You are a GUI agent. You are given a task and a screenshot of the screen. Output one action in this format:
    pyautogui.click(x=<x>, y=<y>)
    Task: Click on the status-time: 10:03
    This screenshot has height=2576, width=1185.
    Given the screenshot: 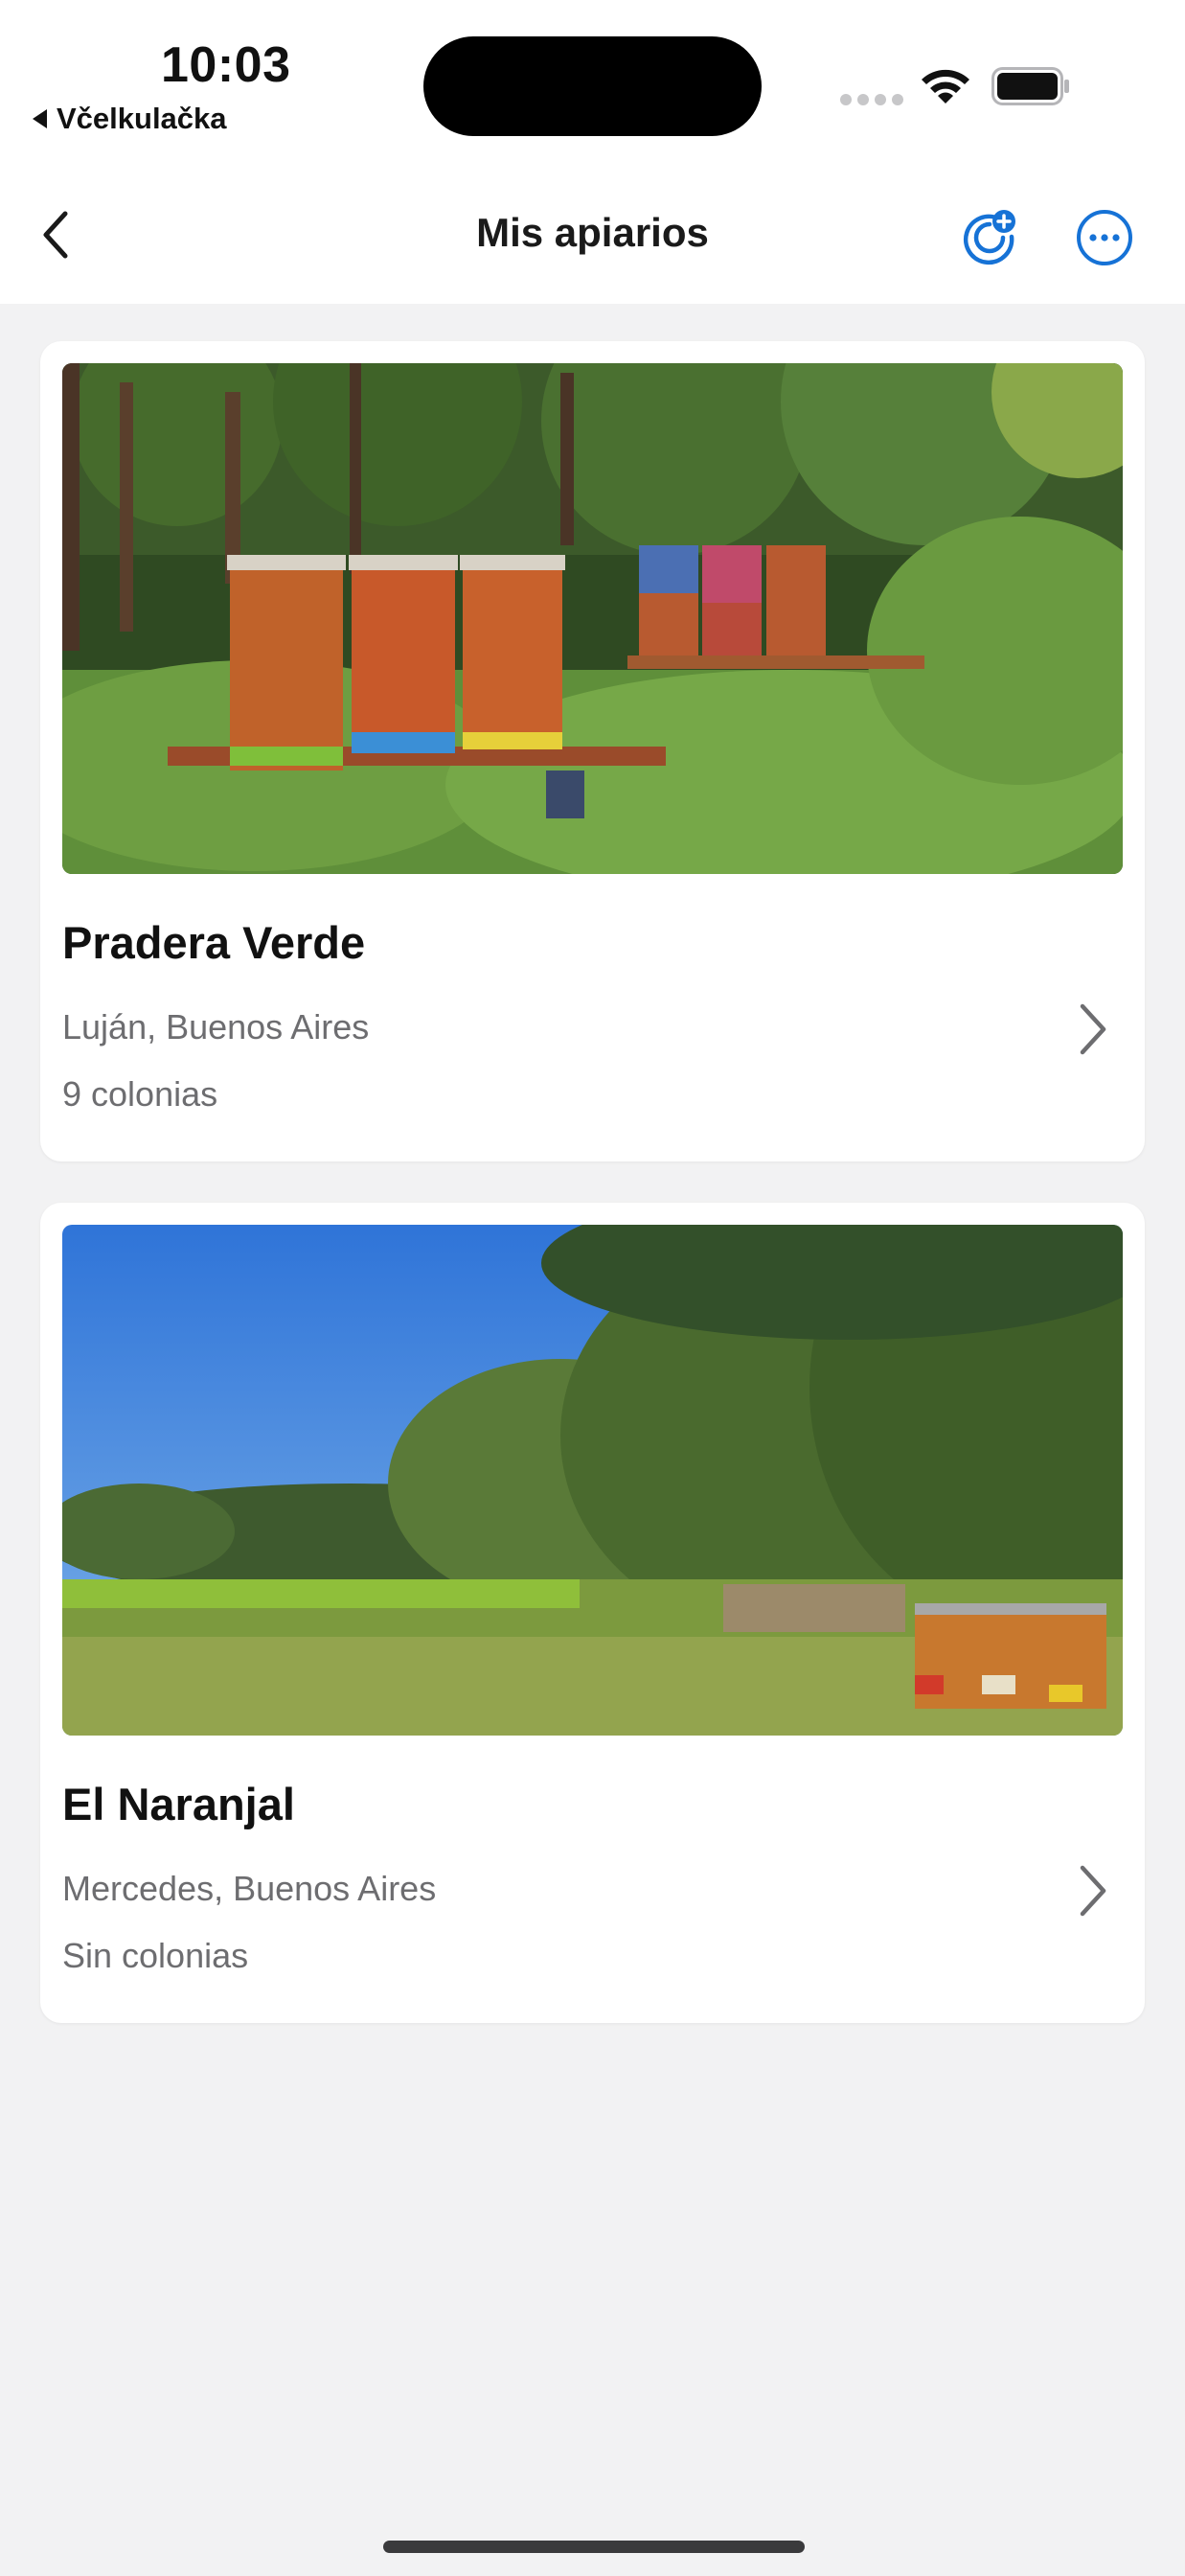 What is the action you would take?
    pyautogui.click(x=226, y=65)
    